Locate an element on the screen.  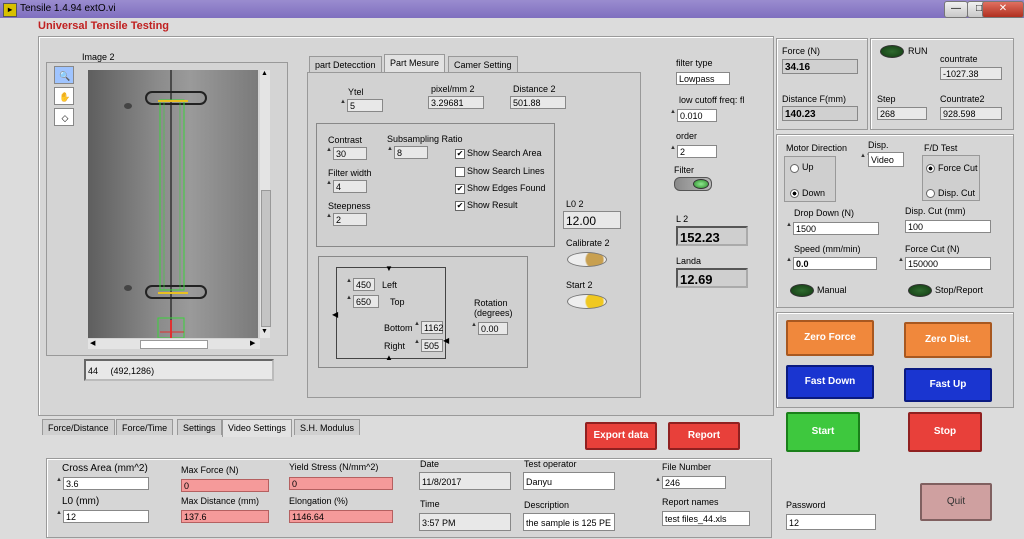
disp-select: Video is located at coordinates (886, 159).